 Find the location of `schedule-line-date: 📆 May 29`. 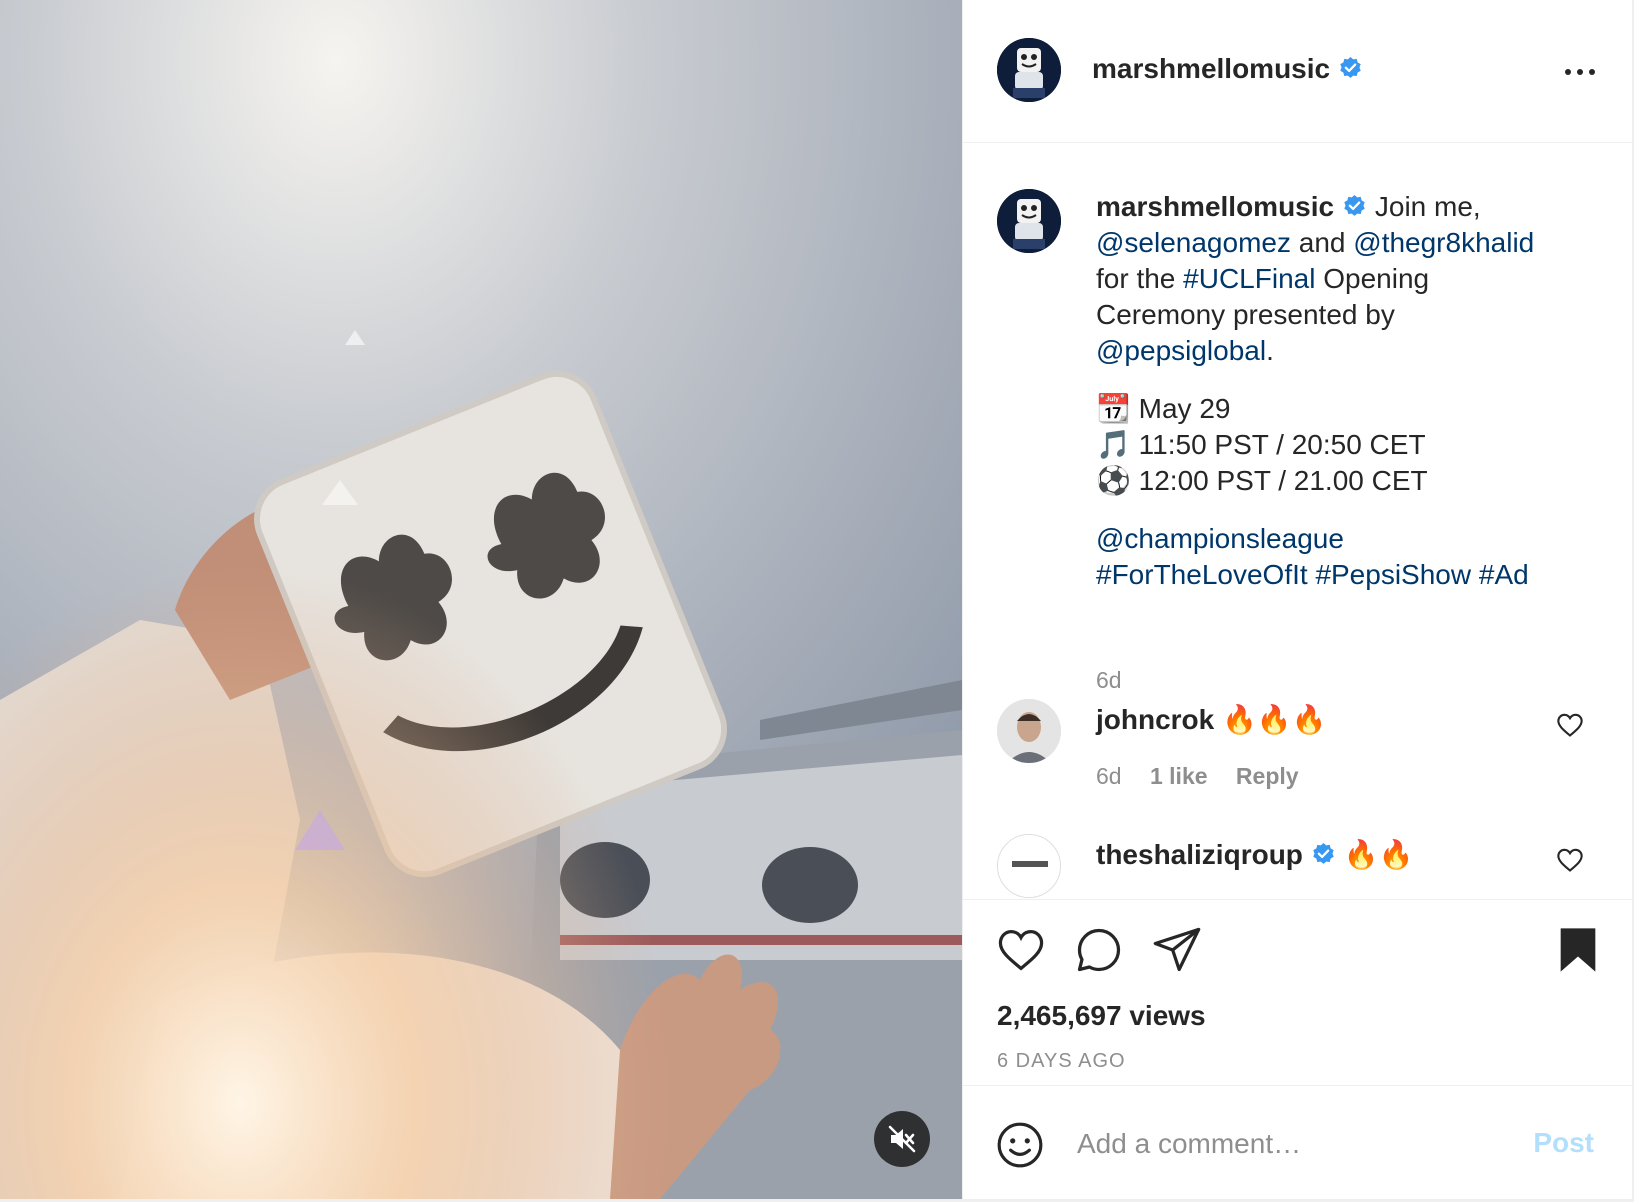

schedule-line-date: 📆 May 29 is located at coordinates (1331, 409).